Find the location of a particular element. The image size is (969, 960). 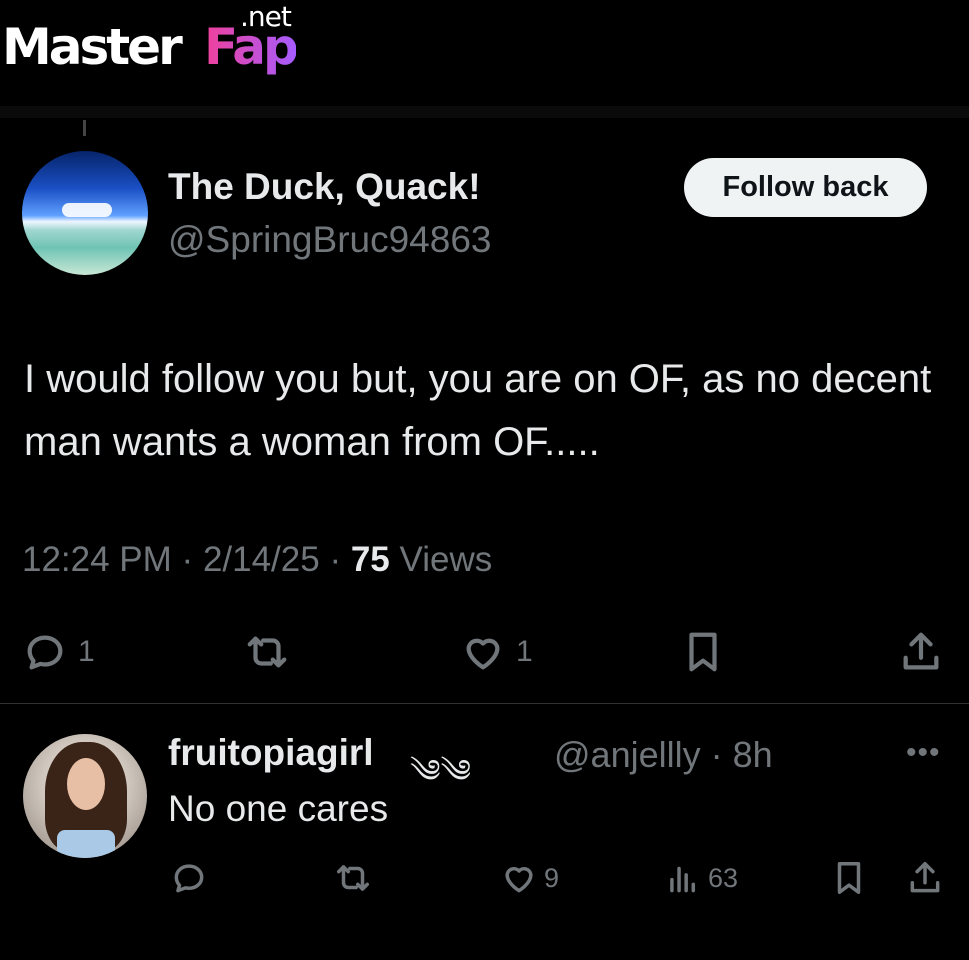

reply-views-button: 63 is located at coordinates (701, 878).